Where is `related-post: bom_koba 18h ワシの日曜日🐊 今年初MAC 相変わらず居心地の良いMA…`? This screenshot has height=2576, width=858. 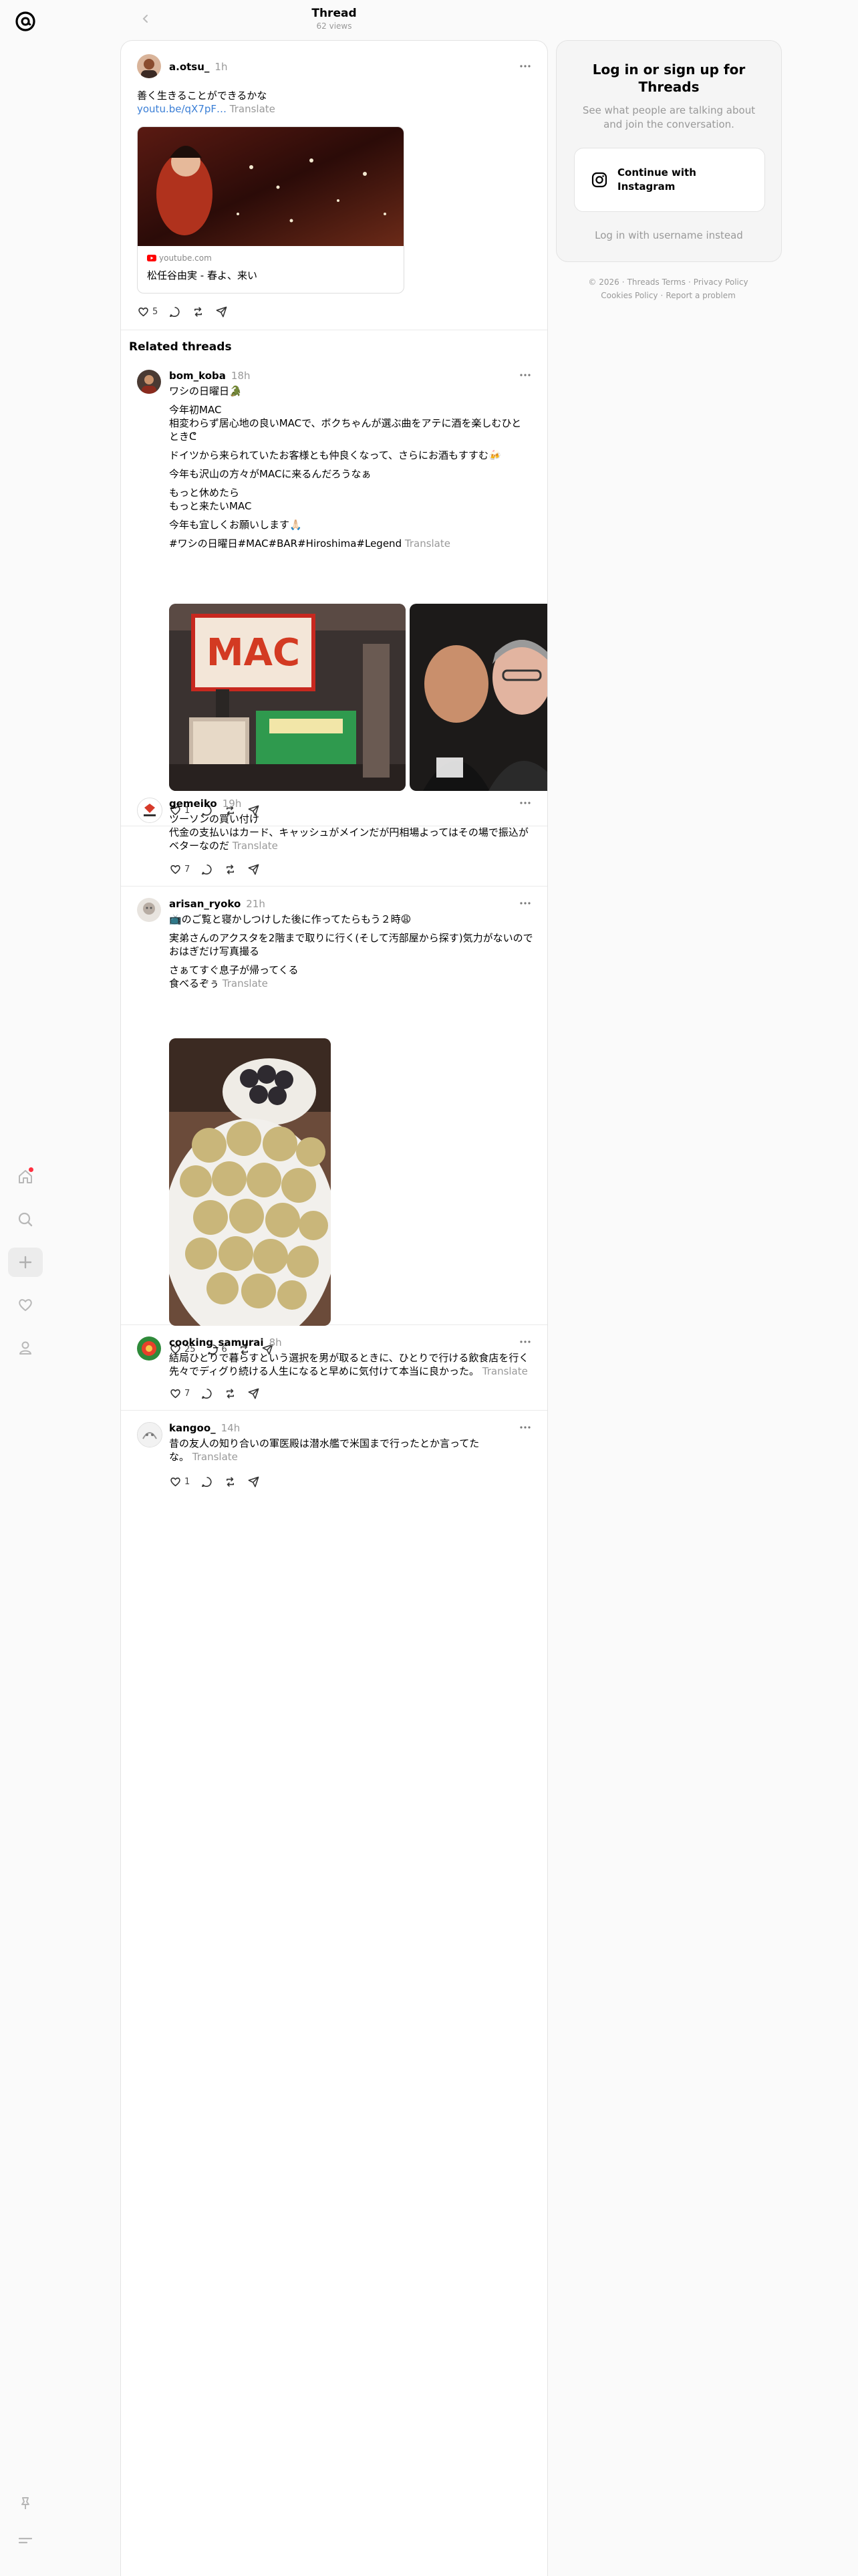
related-post: bom_koba 18h ワシの日曜日🐊 今年初MAC 相変わらず居心地の良いMA… is located at coordinates (334, 592).